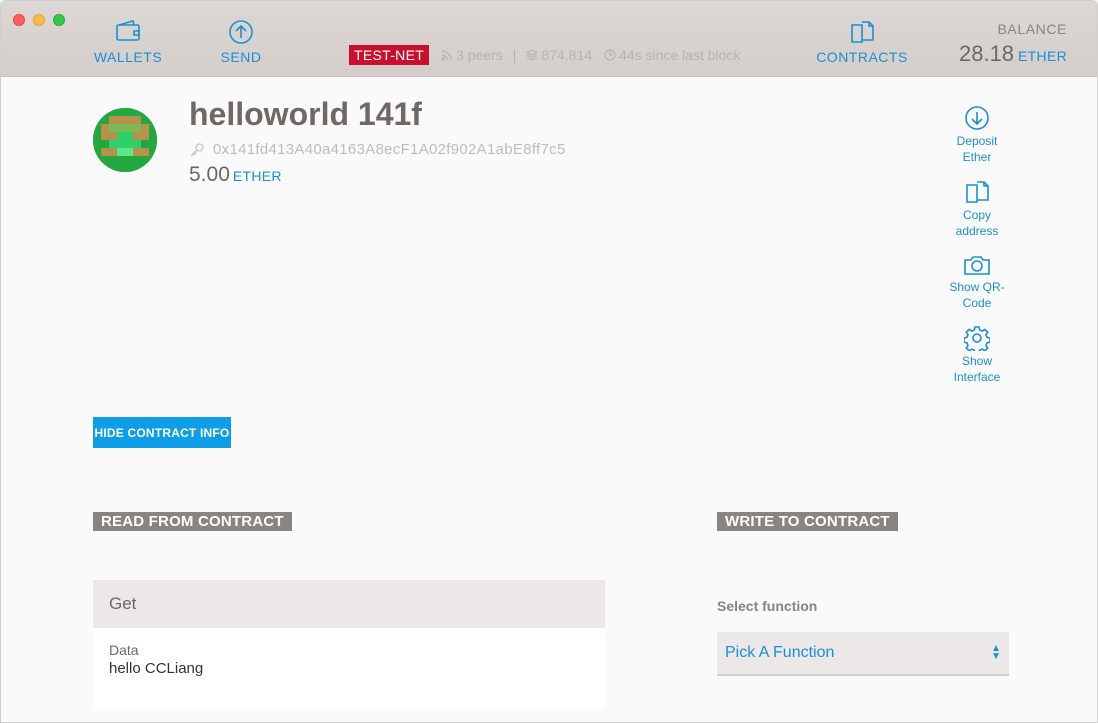 This screenshot has width=1098, height=723. What do you see at coordinates (209, 174) in the screenshot?
I see `account-balance-amount: 5.00` at bounding box center [209, 174].